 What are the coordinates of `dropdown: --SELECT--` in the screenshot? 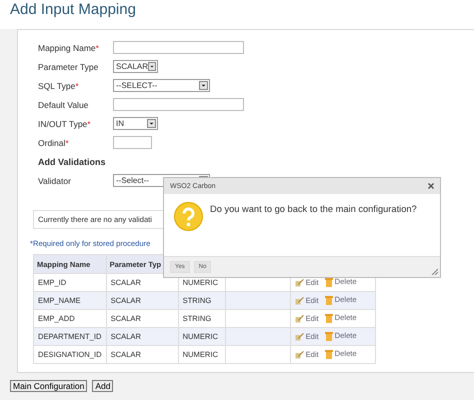 It's located at (161, 85).